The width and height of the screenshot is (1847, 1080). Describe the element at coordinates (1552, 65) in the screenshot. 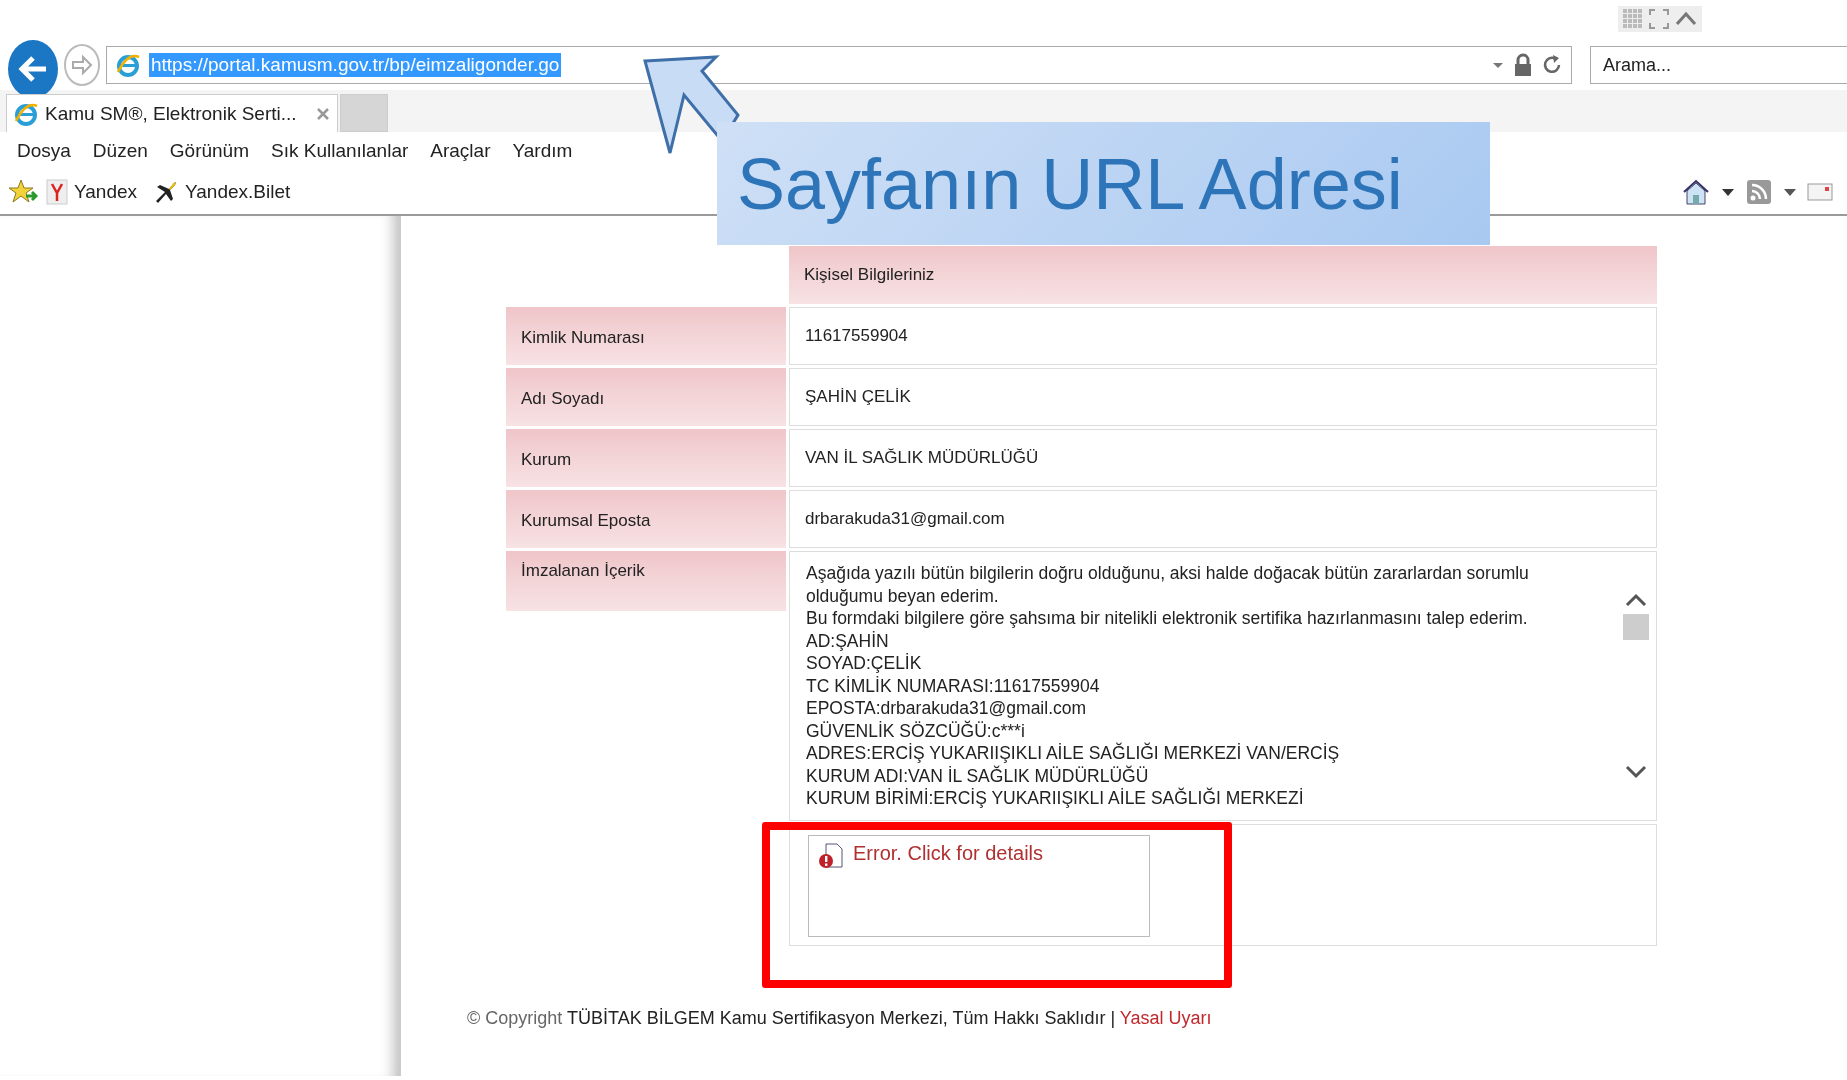

I see `refresh-icon` at that location.